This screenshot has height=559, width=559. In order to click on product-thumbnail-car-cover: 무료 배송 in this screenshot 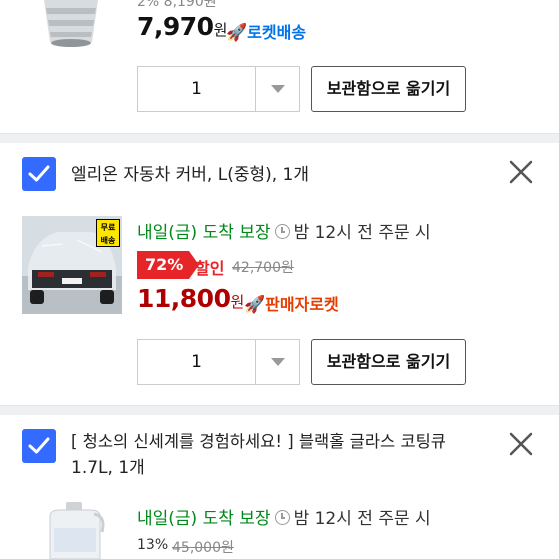, I will do `click(72, 265)`.